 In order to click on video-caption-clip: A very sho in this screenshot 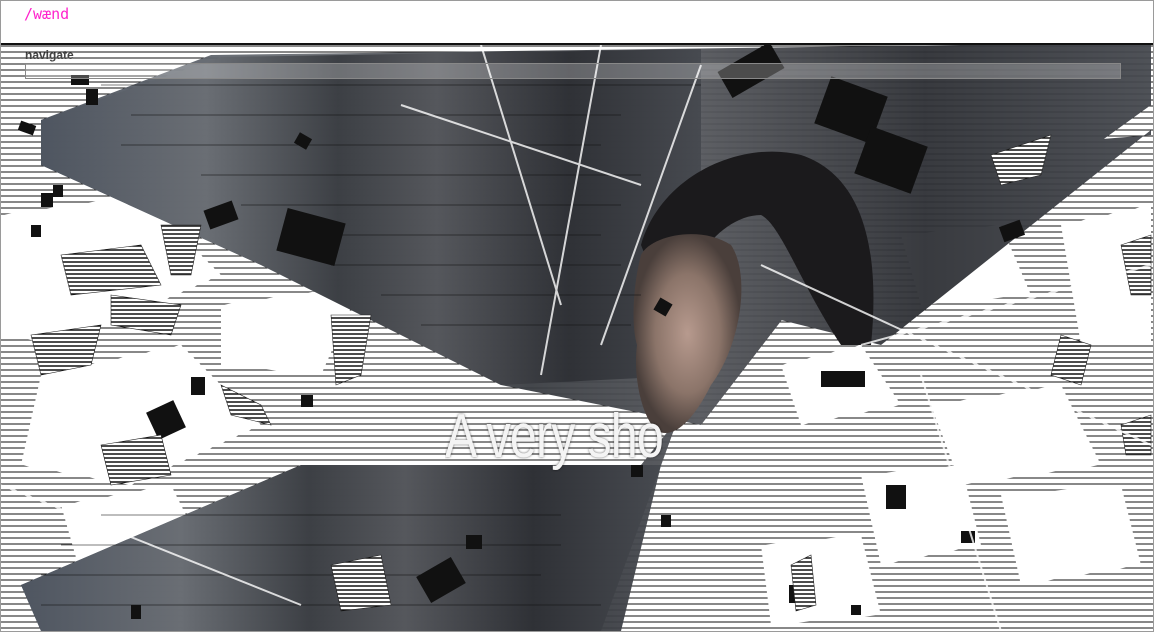, I will do `click(560, 440)`.